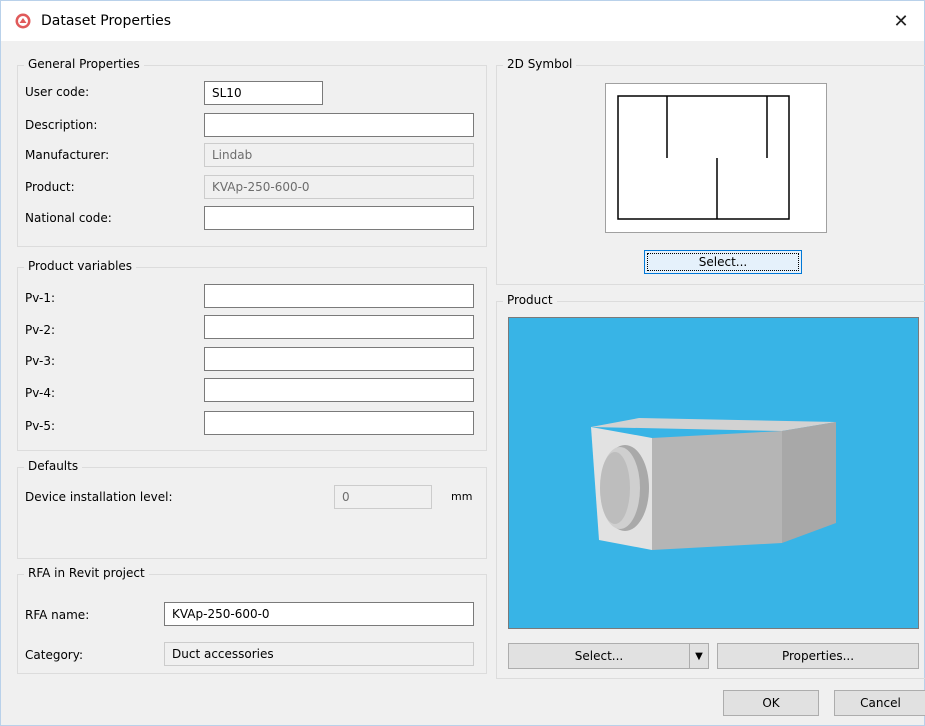 This screenshot has height=726, width=925. I want to click on focus-ring, so click(723, 262).